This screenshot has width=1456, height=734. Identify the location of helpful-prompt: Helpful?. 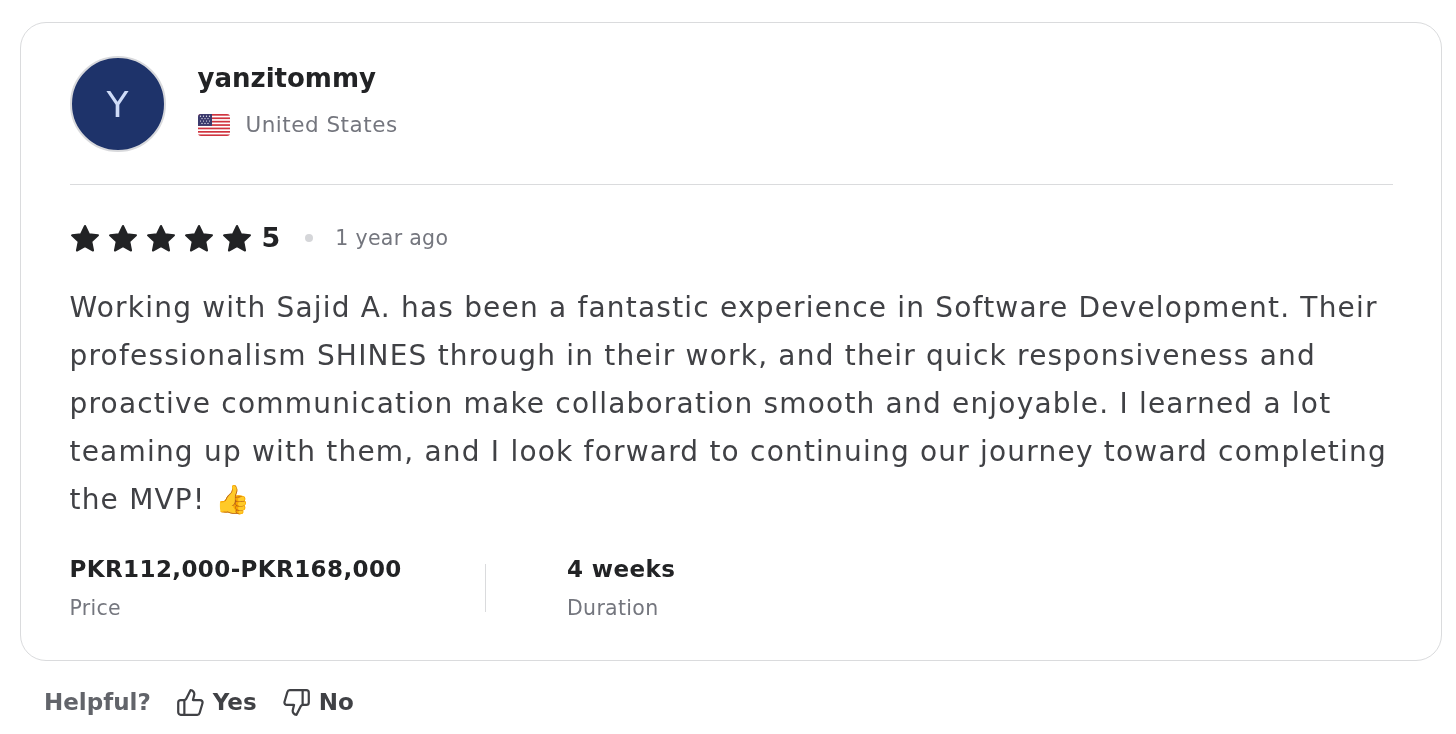
(97, 702).